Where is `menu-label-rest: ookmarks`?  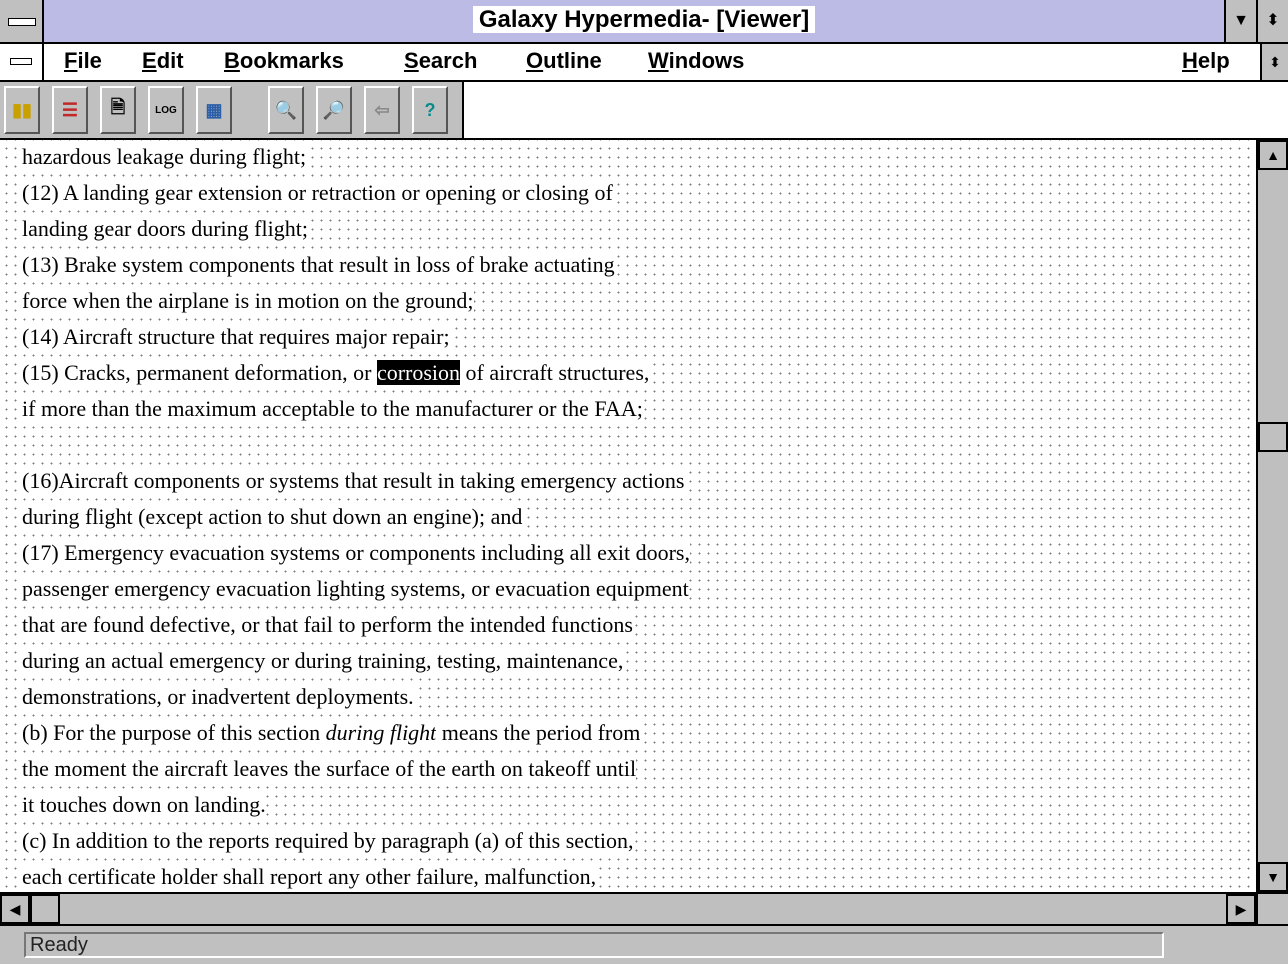 menu-label-rest: ookmarks is located at coordinates (291, 60).